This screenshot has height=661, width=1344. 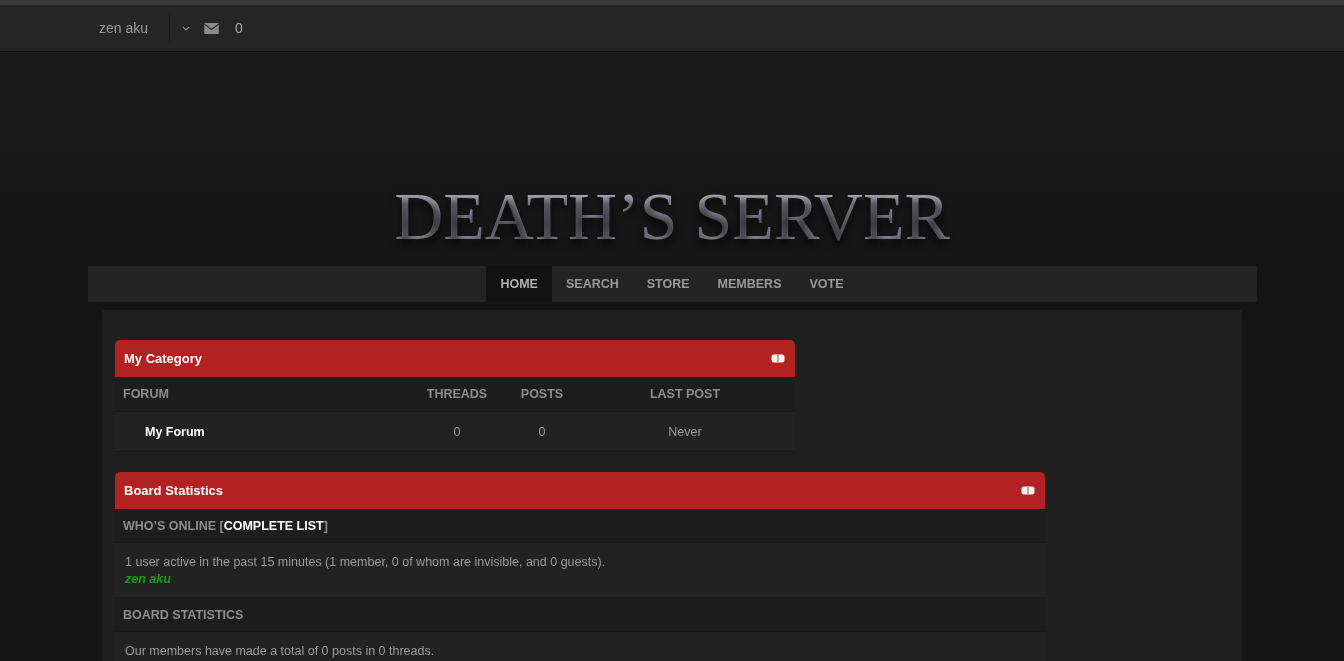 I want to click on category-title: My Category, so click(x=163, y=358).